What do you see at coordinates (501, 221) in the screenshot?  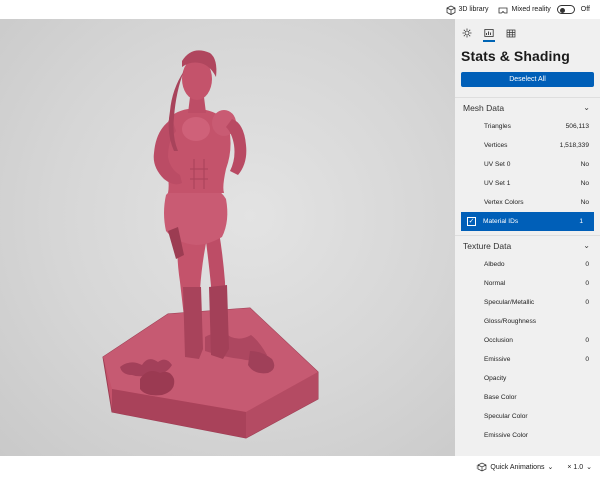 I see `stat-label: Material IDs` at bounding box center [501, 221].